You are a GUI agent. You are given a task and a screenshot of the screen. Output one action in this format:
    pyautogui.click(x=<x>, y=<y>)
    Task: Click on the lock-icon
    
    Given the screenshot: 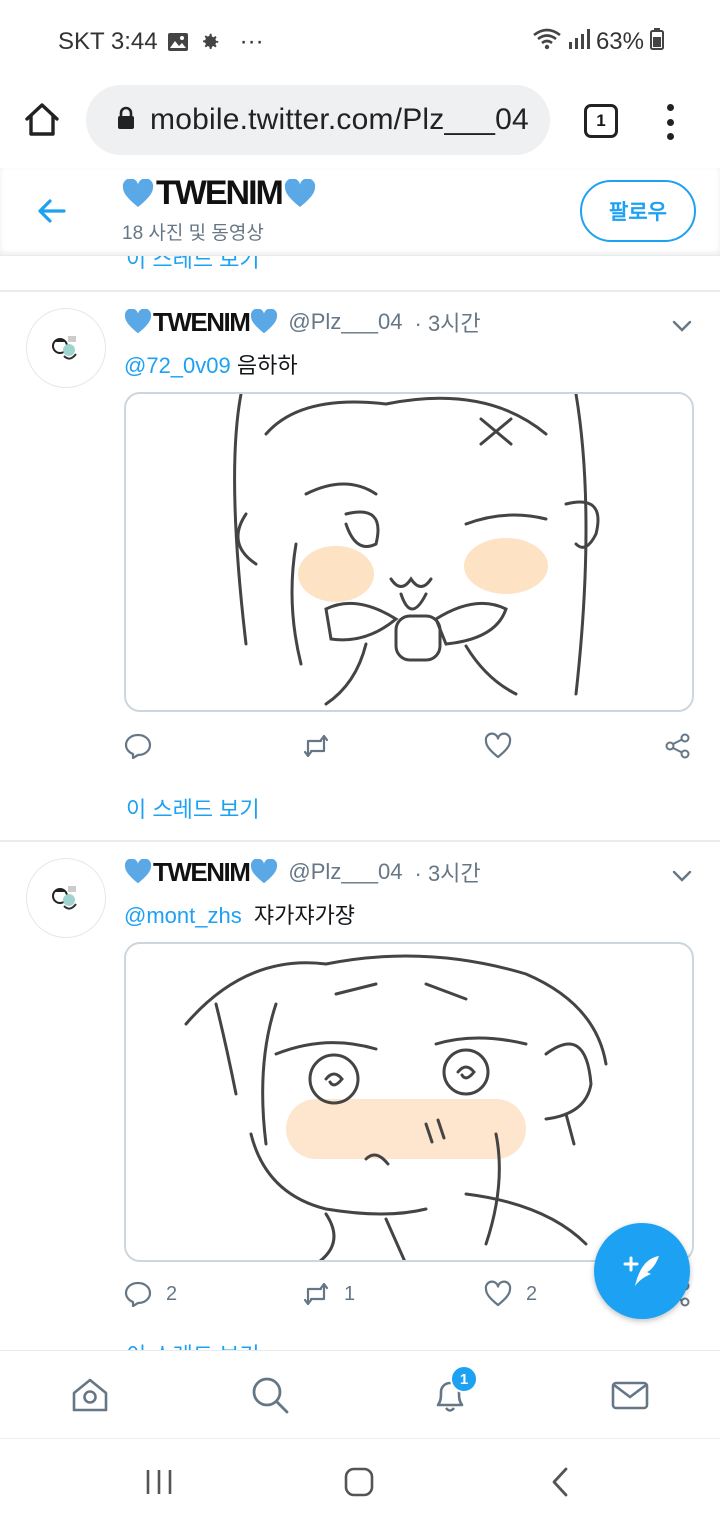 What is the action you would take?
    pyautogui.click(x=126, y=120)
    